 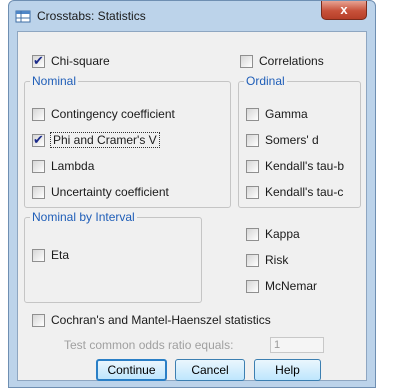 I want to click on kendalls-tau-b-check, so click(x=252, y=166).